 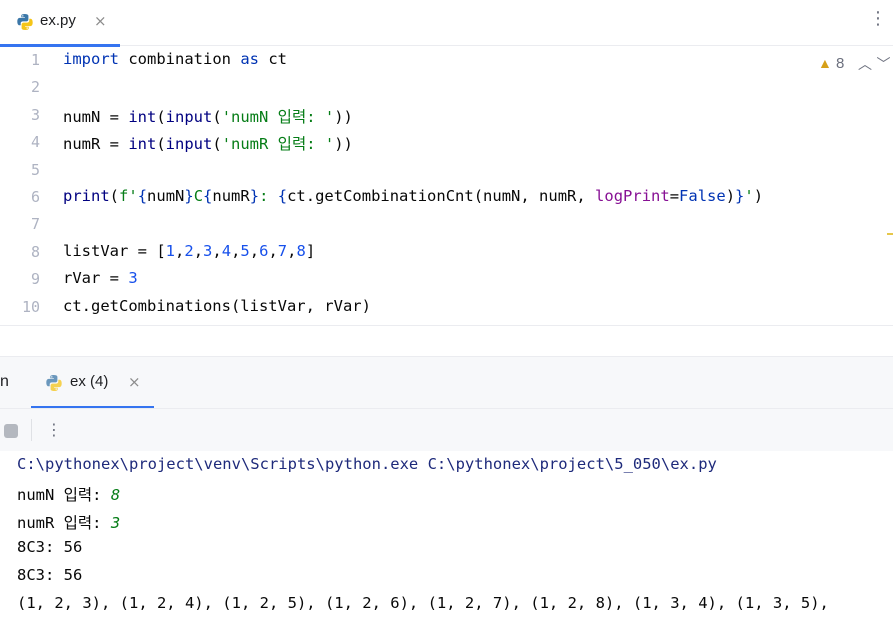 I want to click on line-number: 6, so click(x=20, y=197).